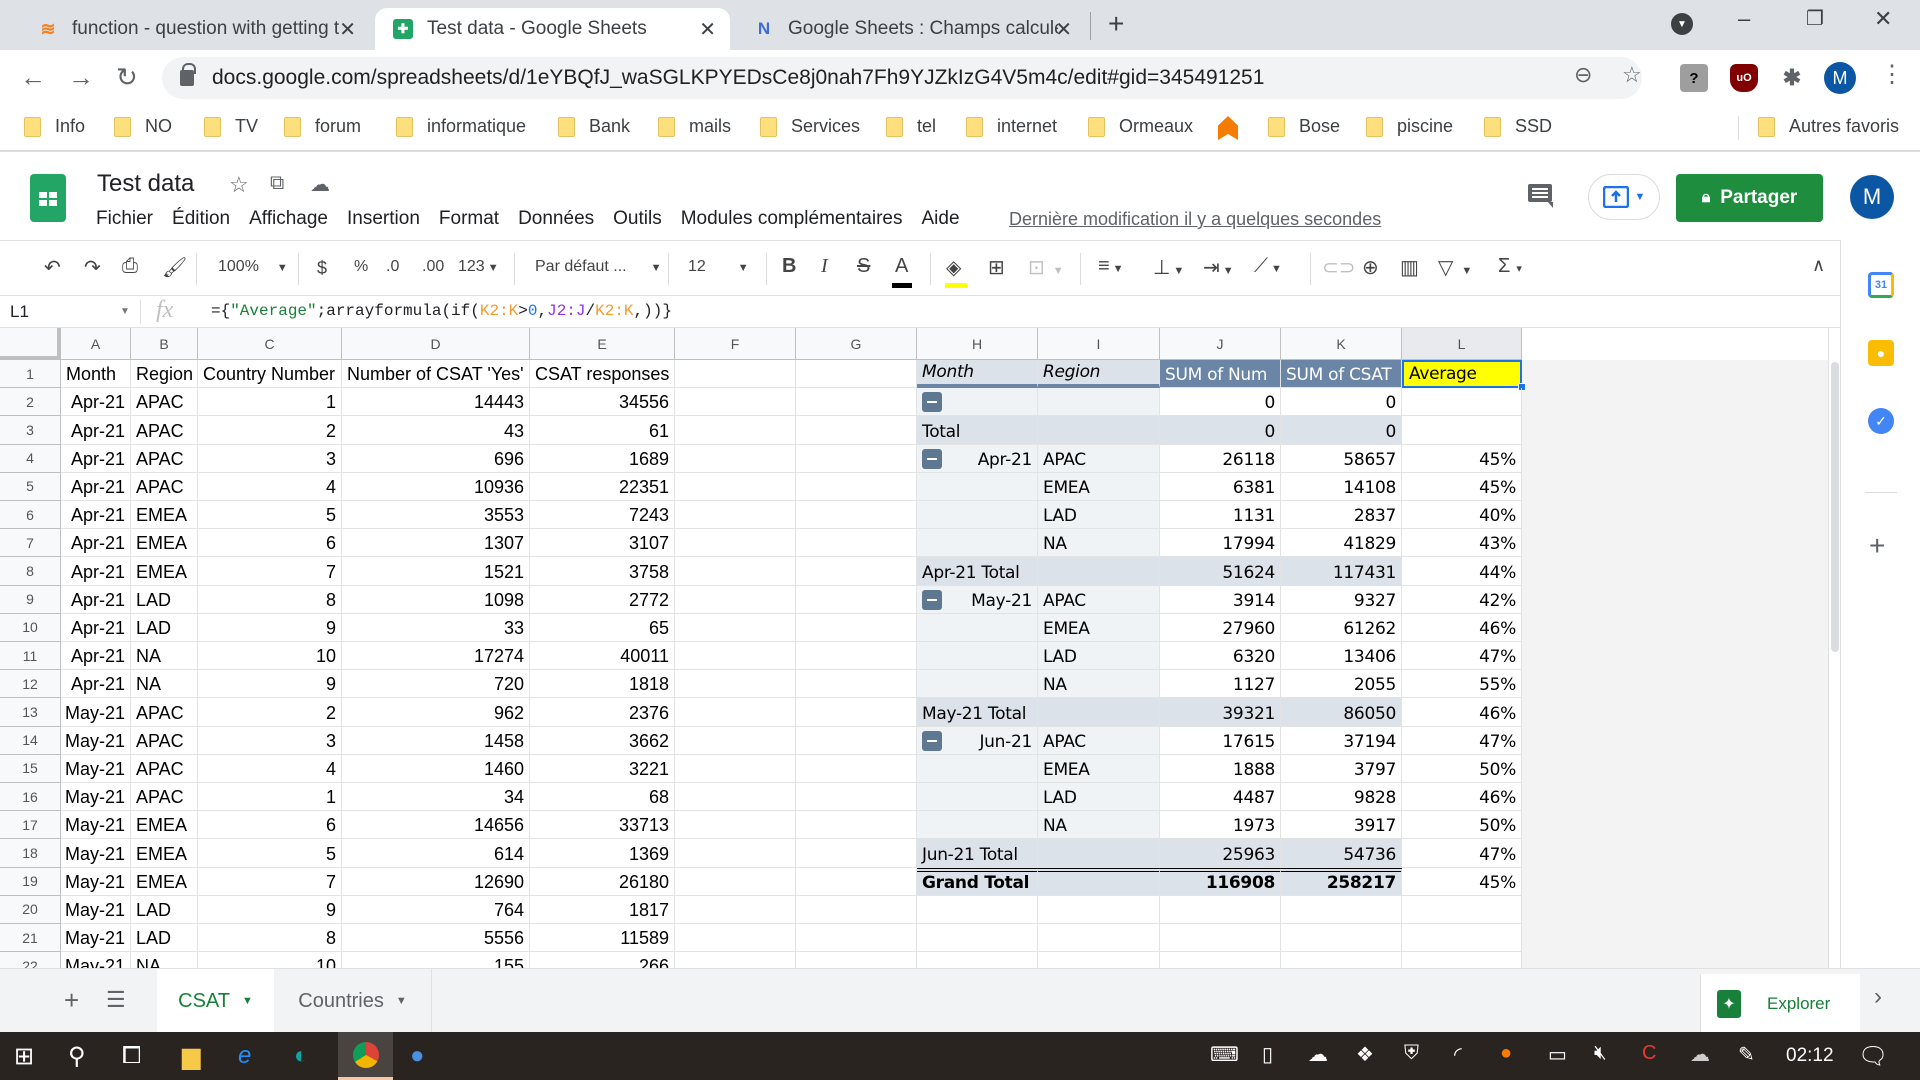  I want to click on pivot-cell: 41829, so click(1341, 543).